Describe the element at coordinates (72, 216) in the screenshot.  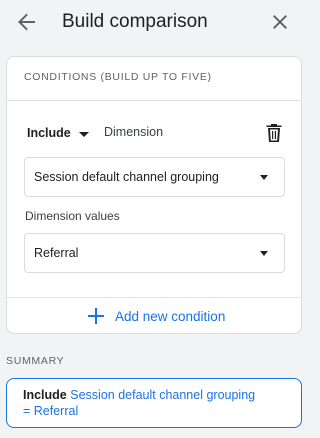
I see `dimension-values-label: Dimension values` at that location.